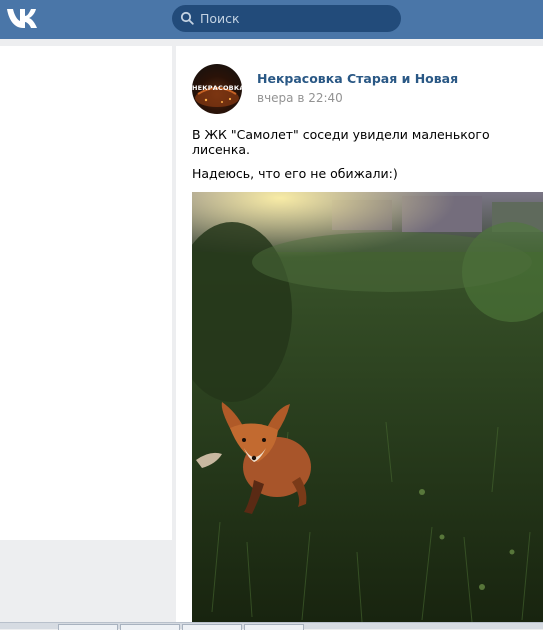 The width and height of the screenshot is (543, 630). Describe the element at coordinates (86, 581) in the screenshot. I see `left-panel-footer` at that location.